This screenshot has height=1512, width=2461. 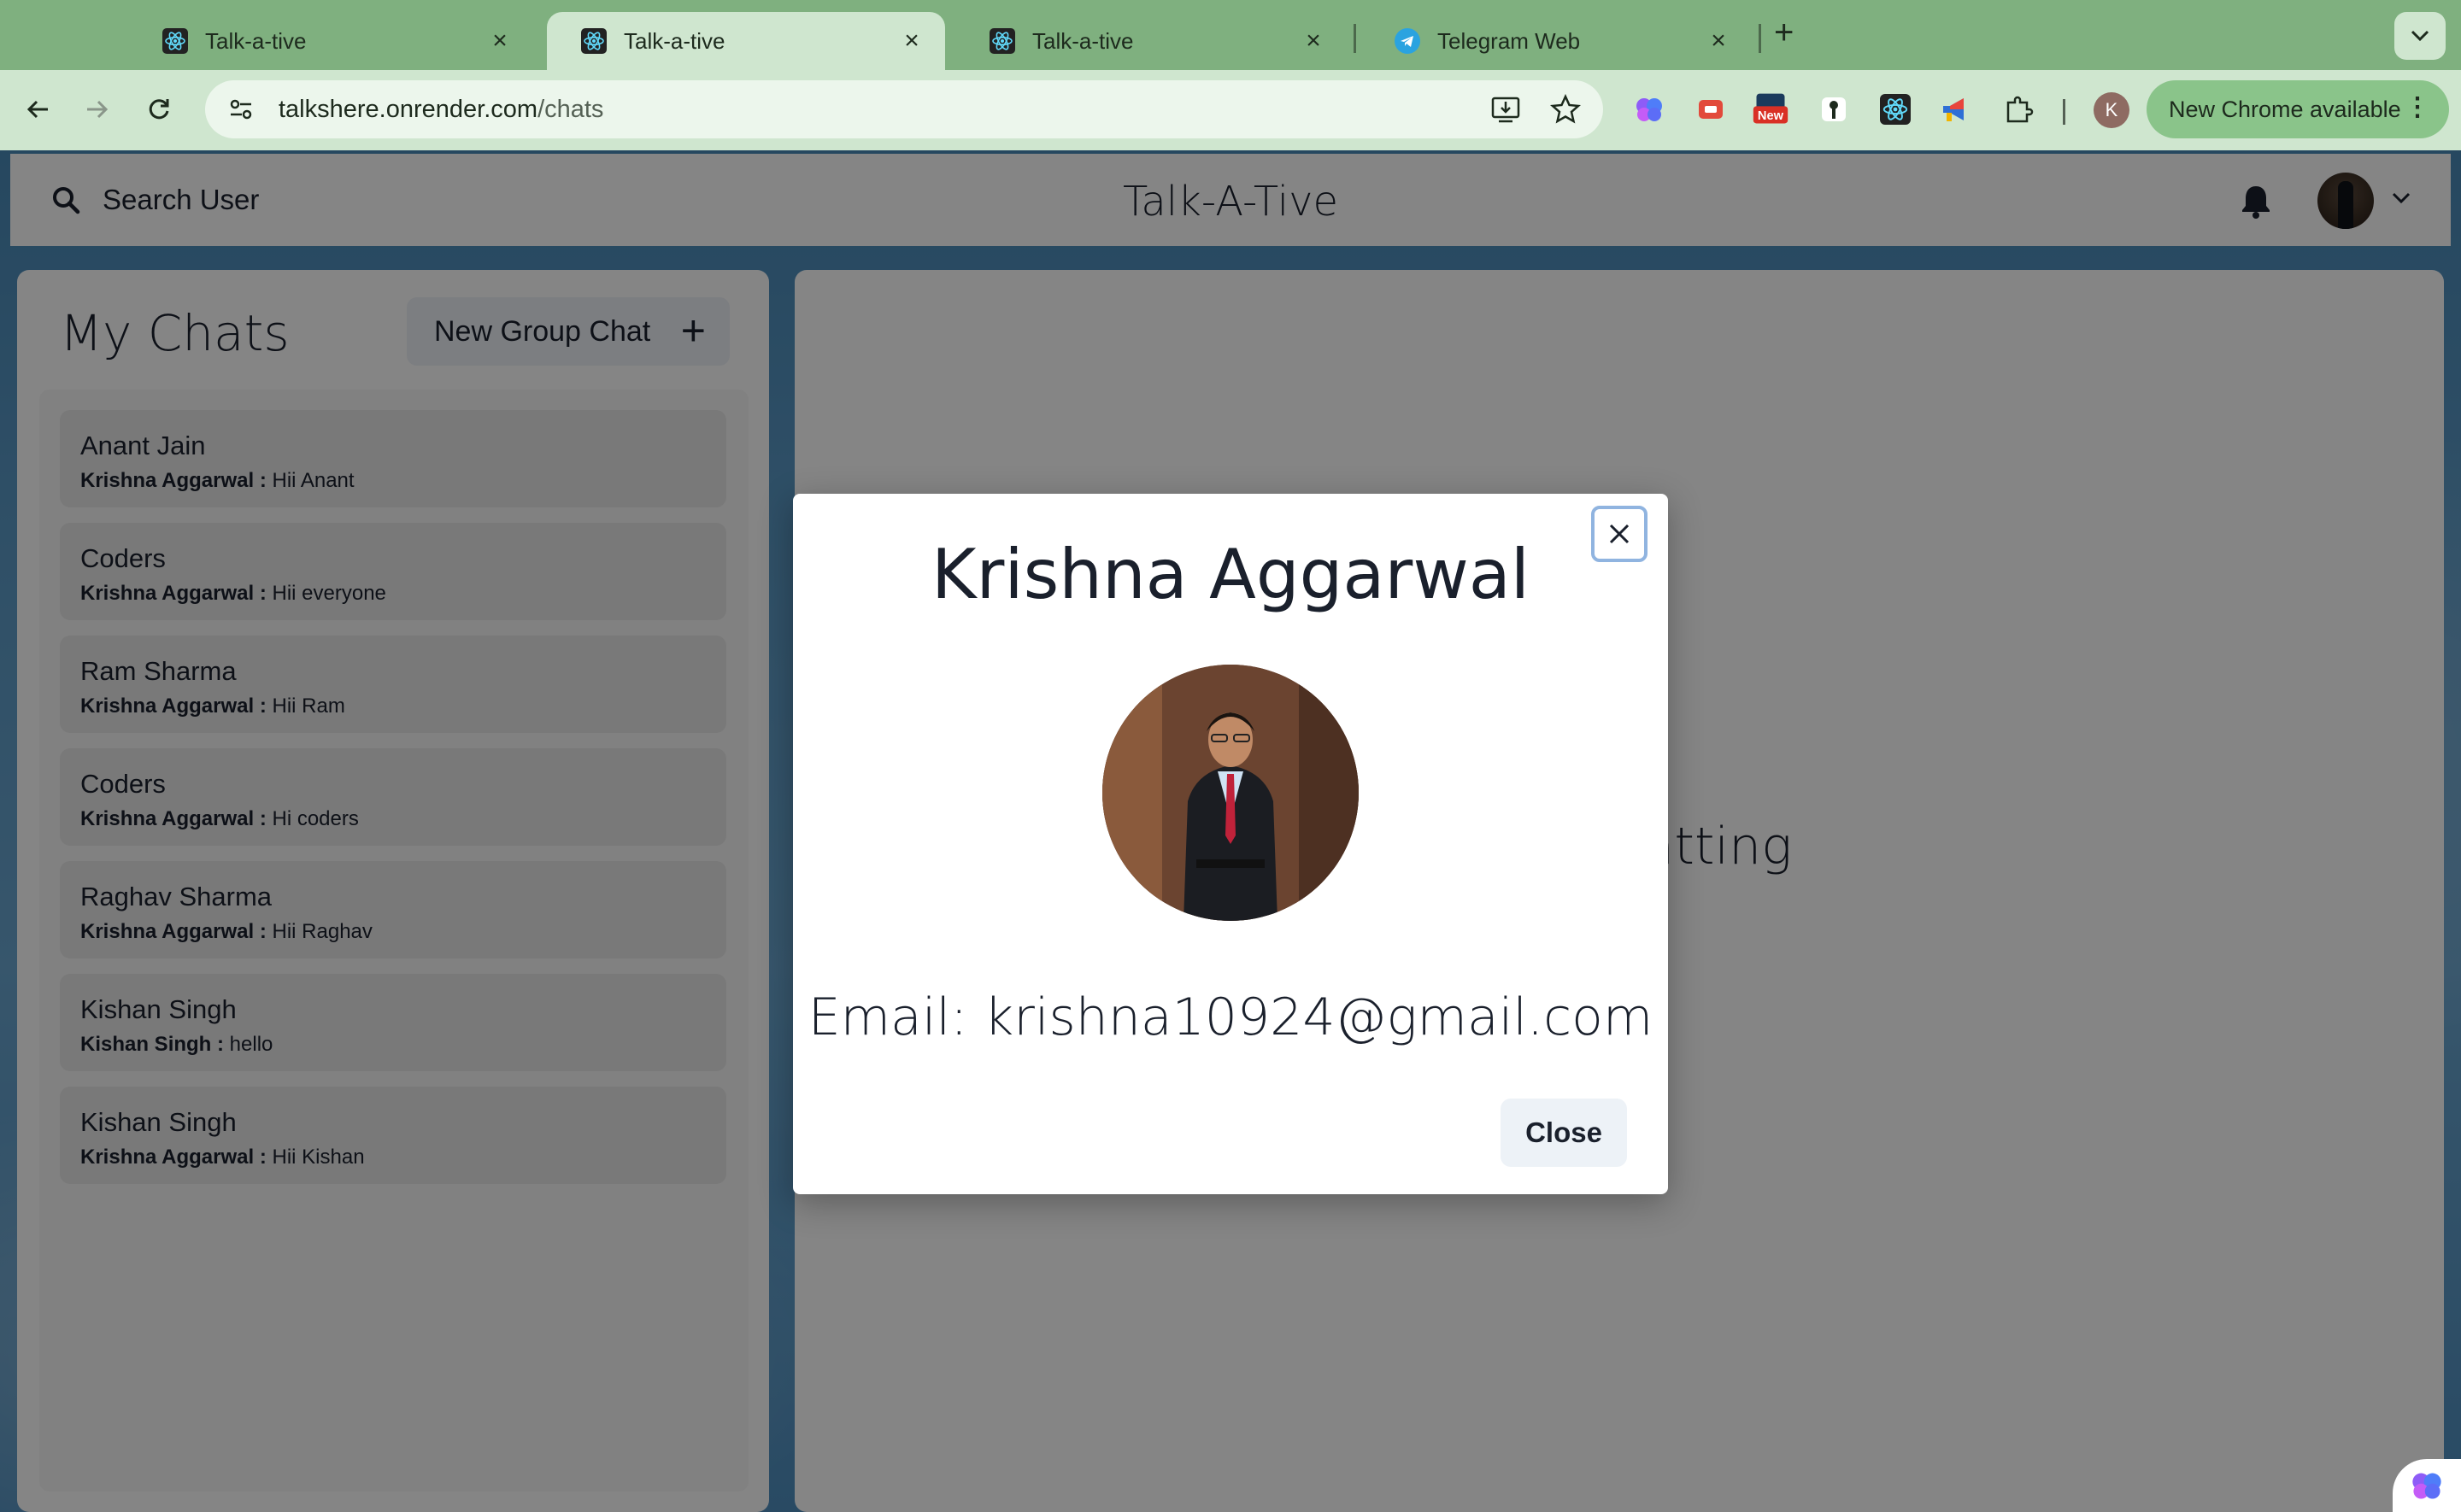 I want to click on modal-email: Email: krishna10924@gmail.com, so click(x=1230, y=1017).